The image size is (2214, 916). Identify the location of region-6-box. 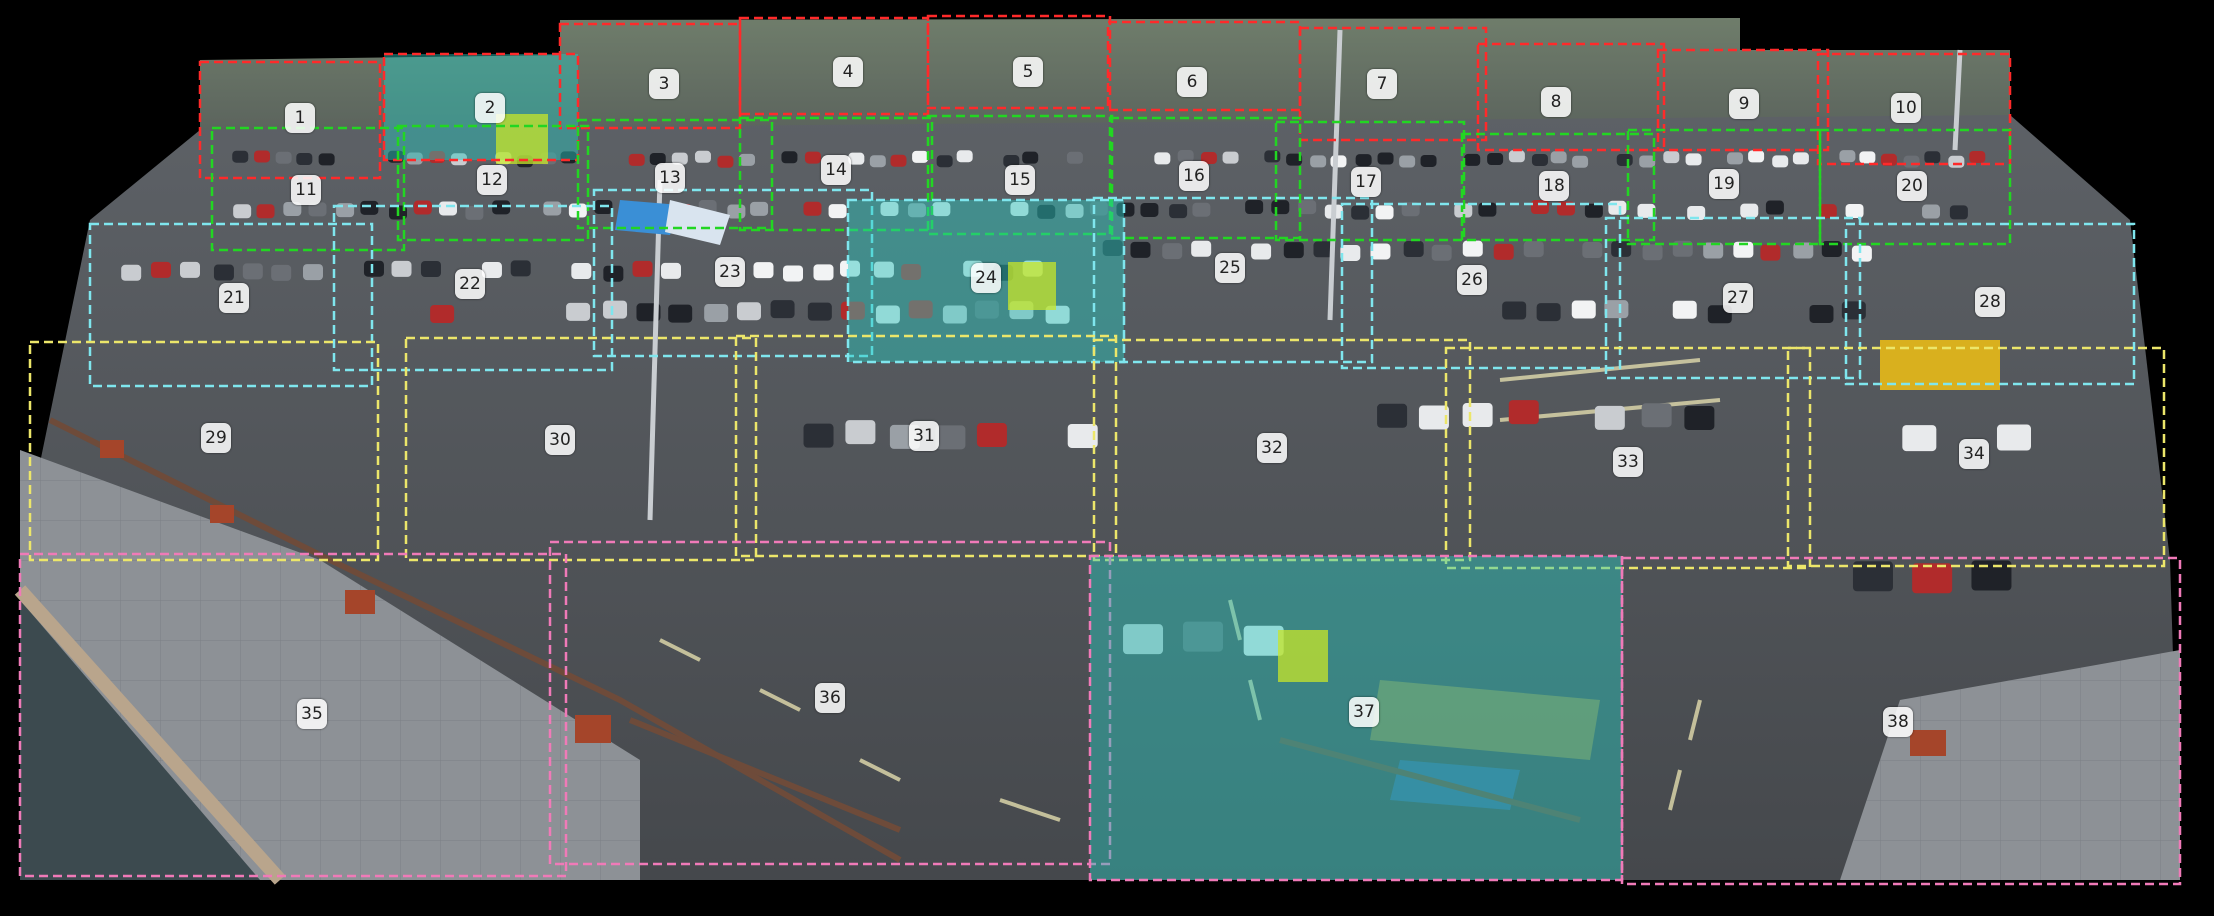
(1204, 66).